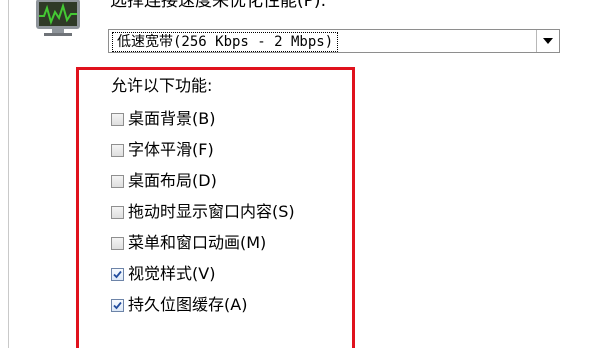 Image resolution: width=600 pixels, height=348 pixels. Describe the element at coordinates (197, 242) in the screenshot. I see `feature-label: 菜单和窗口动画(M)` at that location.